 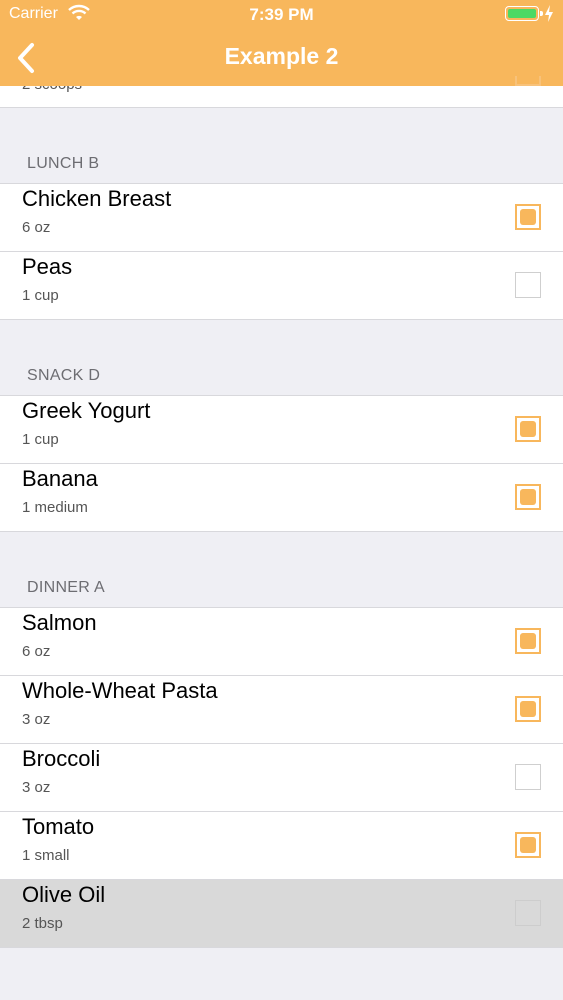 I want to click on page-title: Example 2, so click(x=281, y=56).